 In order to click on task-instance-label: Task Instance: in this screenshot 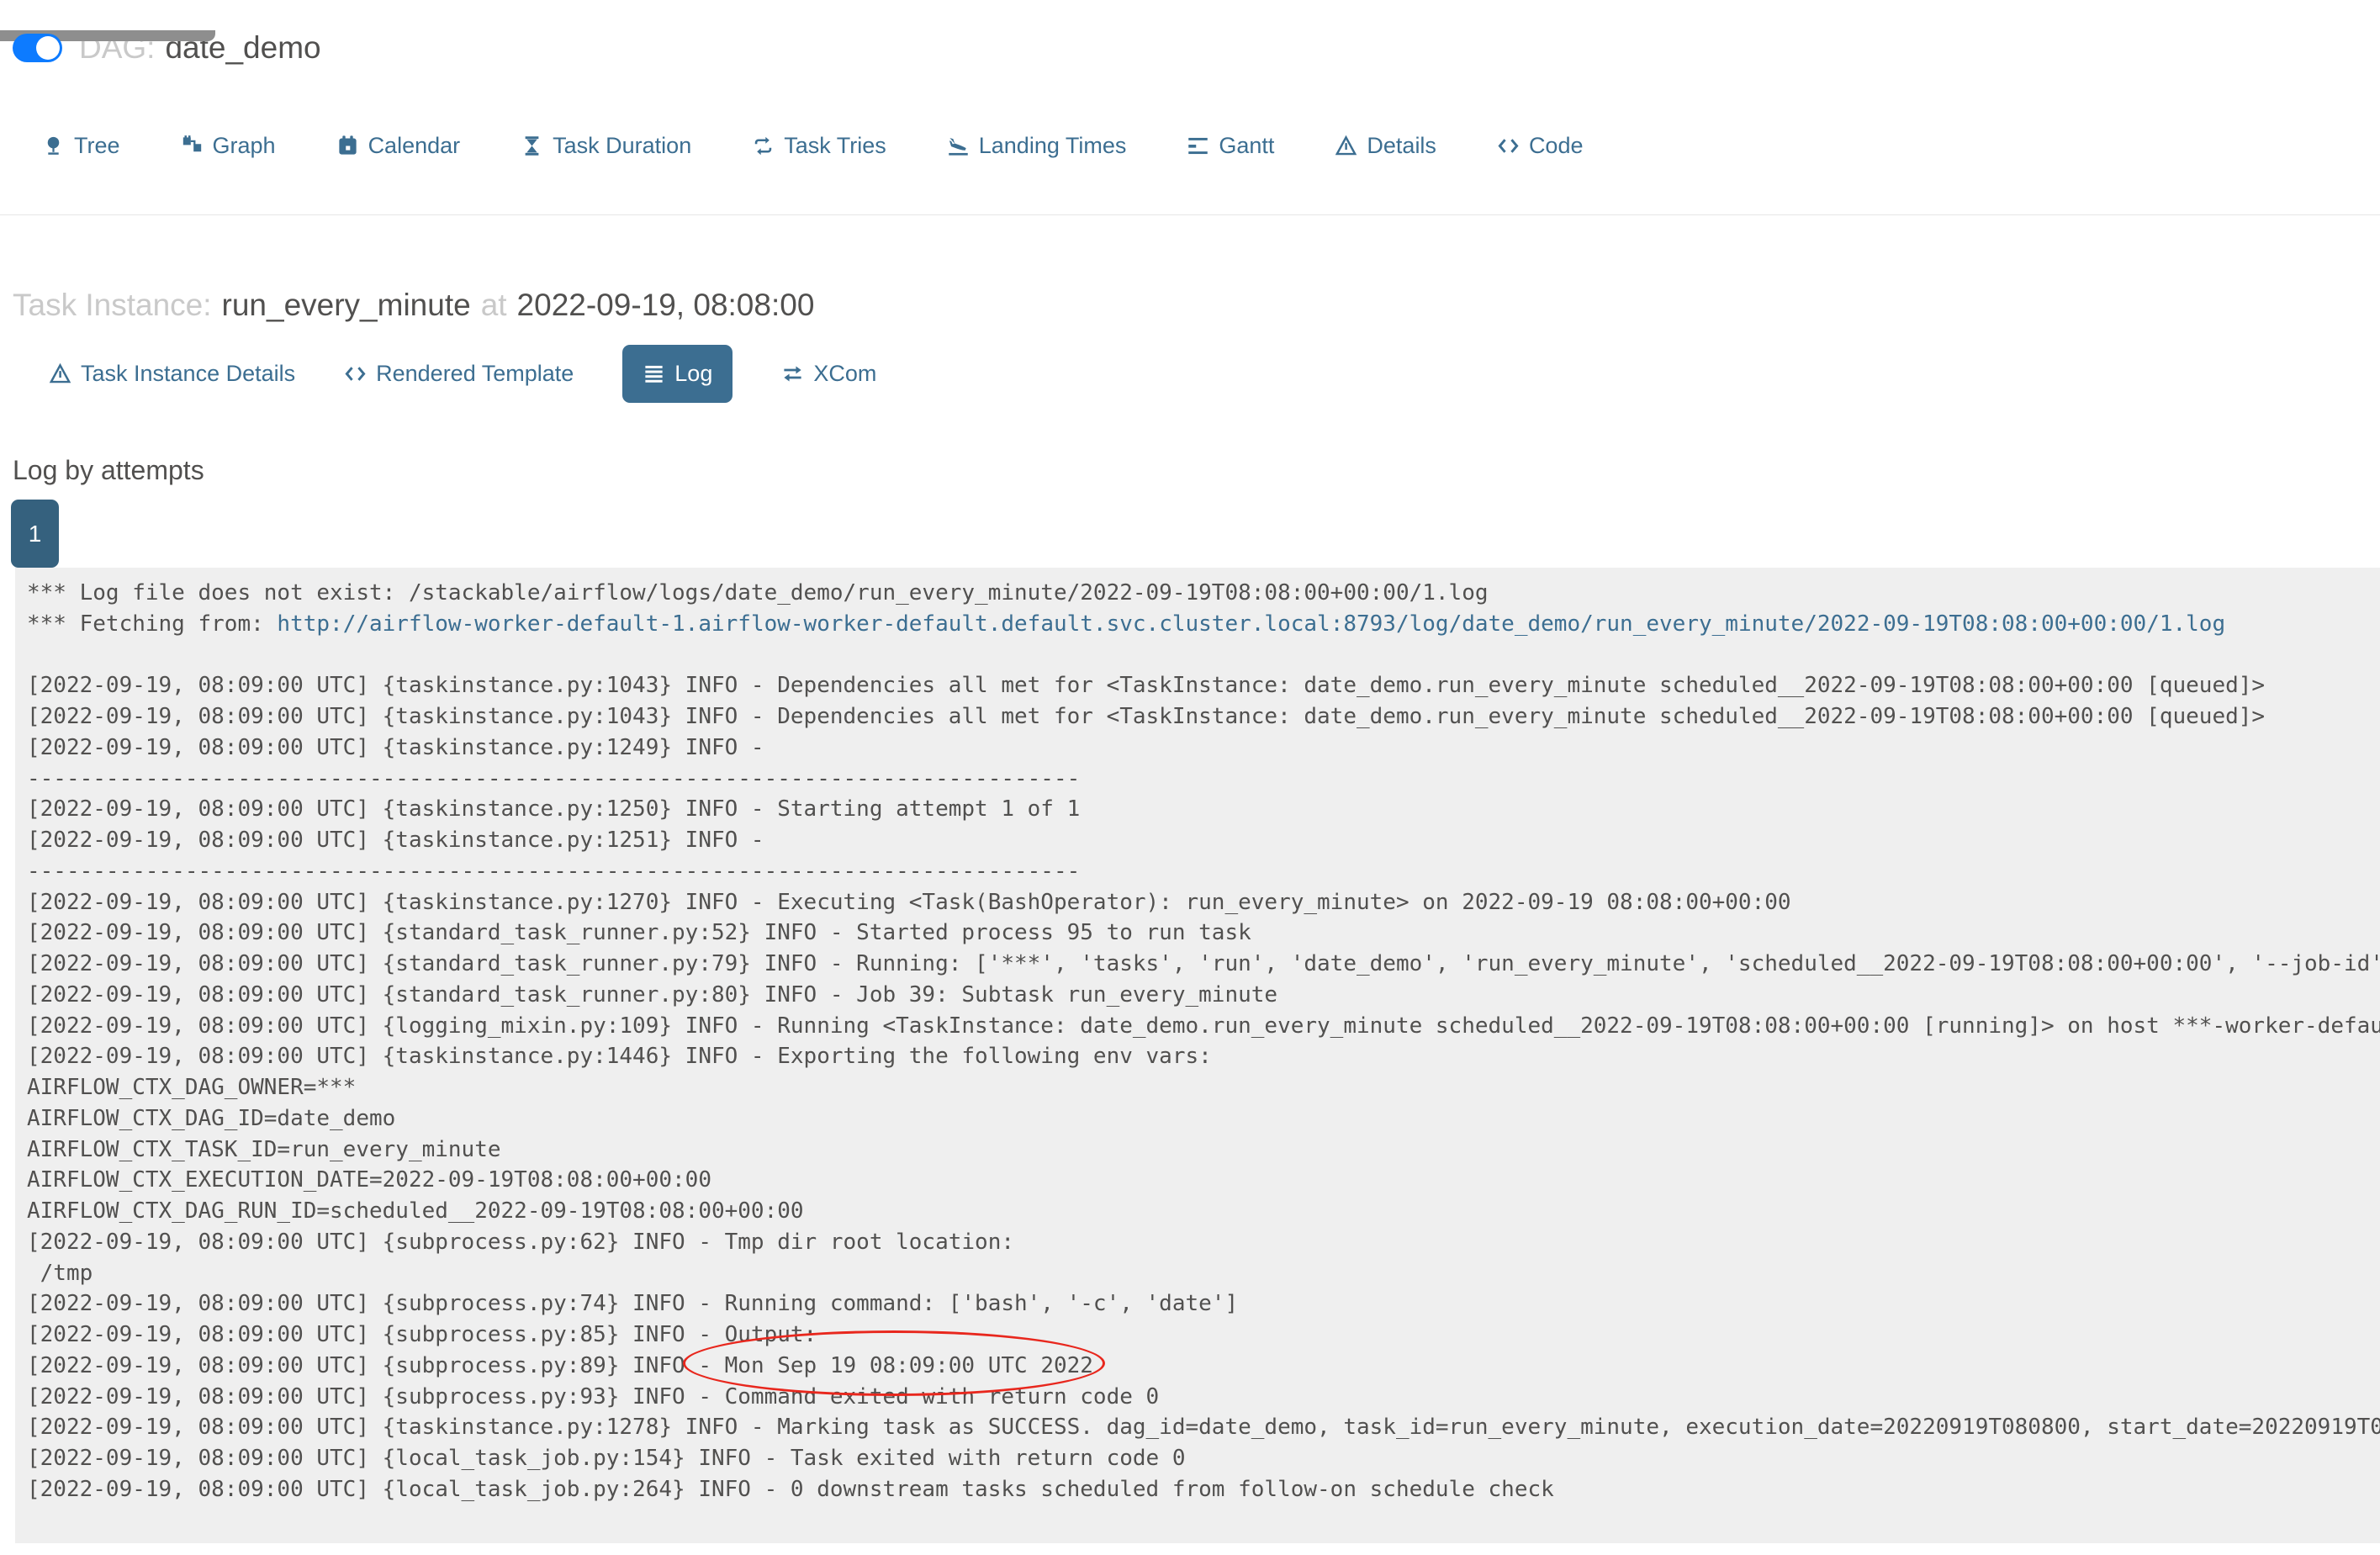, I will do `click(112, 305)`.